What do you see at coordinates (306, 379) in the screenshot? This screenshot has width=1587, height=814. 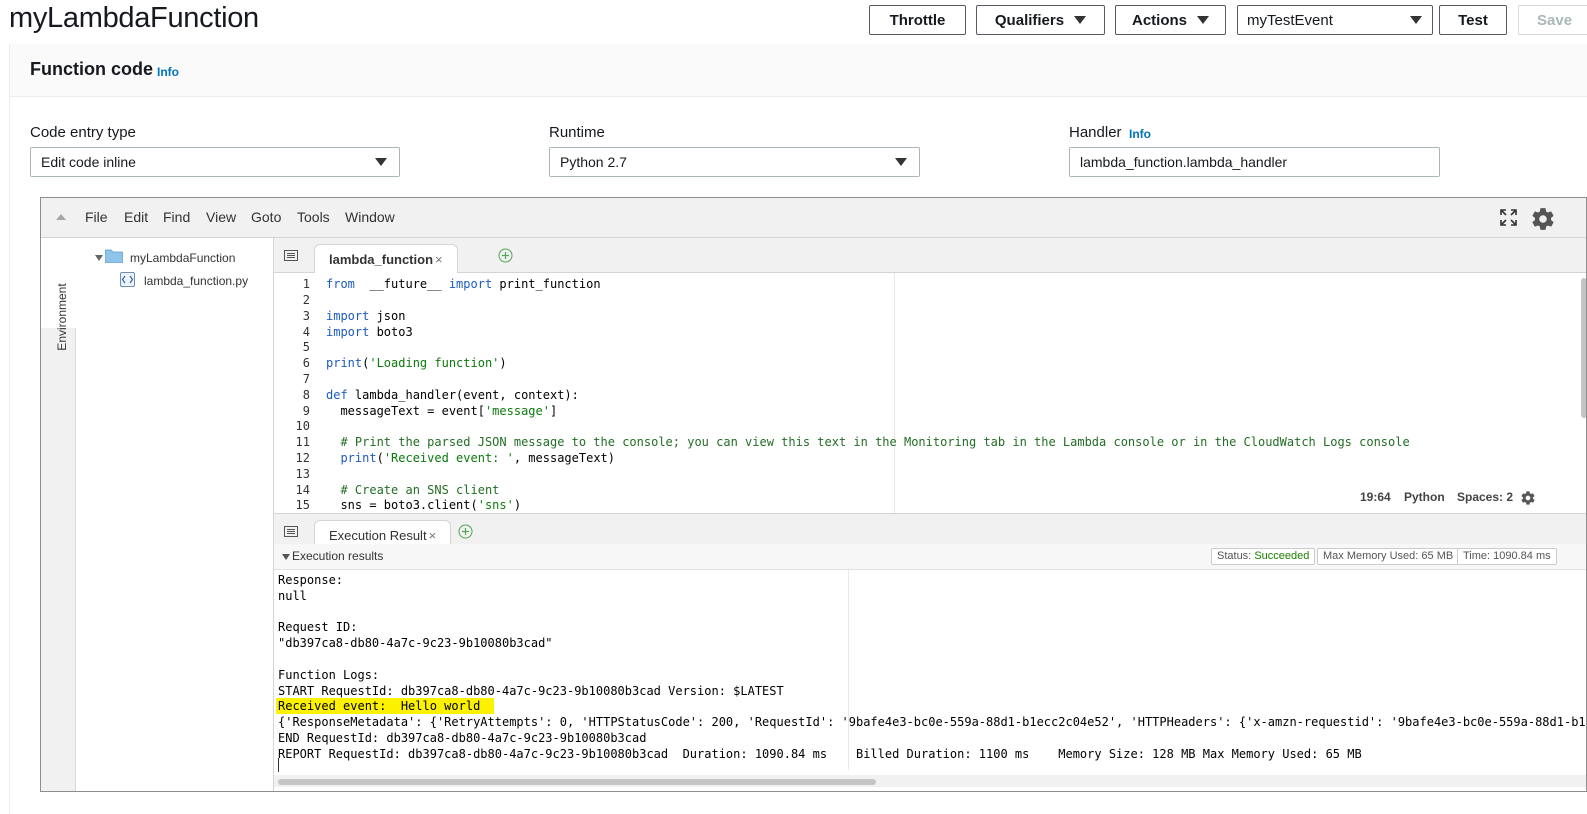 I see `line-number: 7` at bounding box center [306, 379].